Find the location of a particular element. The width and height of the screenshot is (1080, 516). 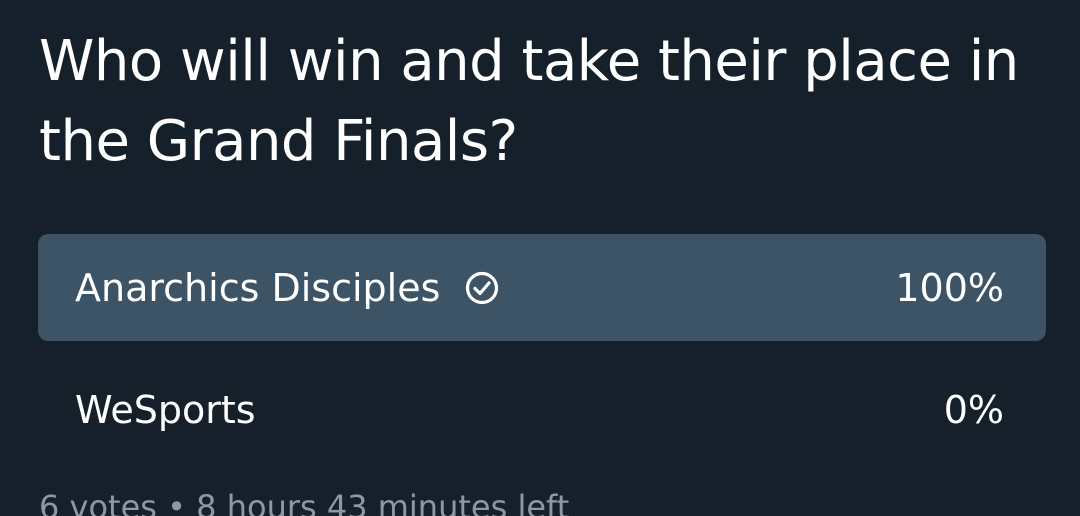

option-percent: 100% is located at coordinates (949, 287).